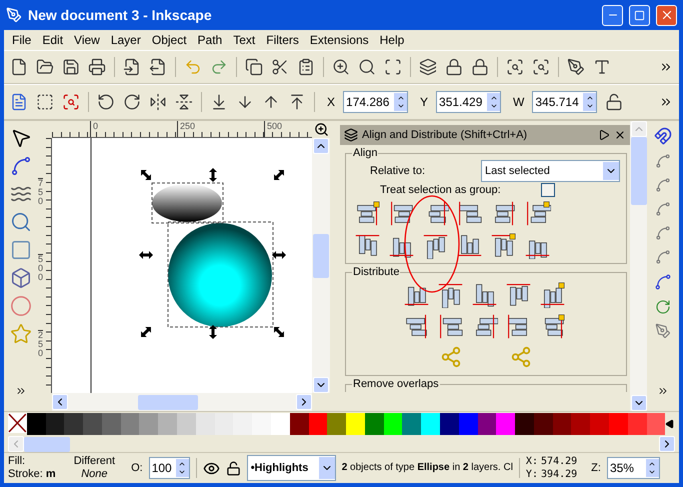 This screenshot has height=487, width=683. What do you see at coordinates (576, 67) in the screenshot?
I see `pen-icon` at bounding box center [576, 67].